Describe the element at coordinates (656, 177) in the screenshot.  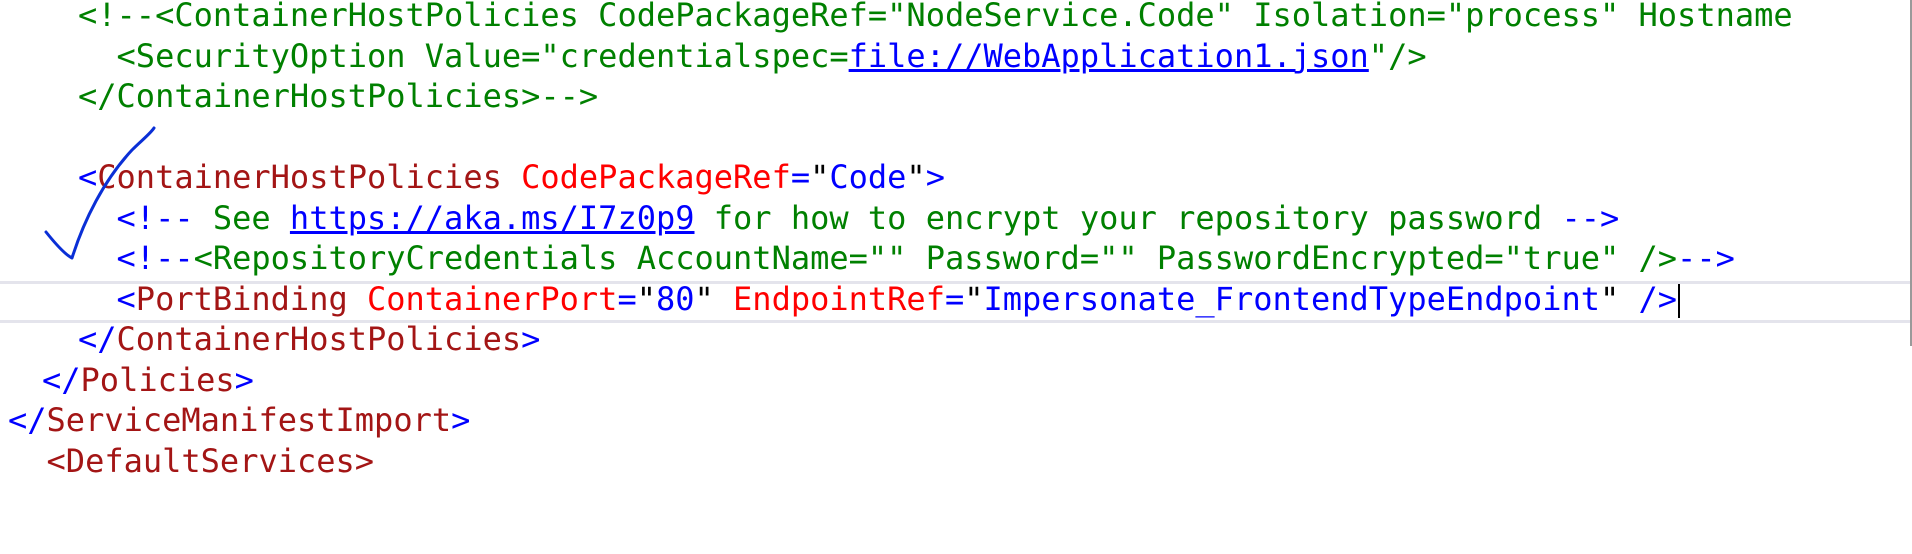
I see `xml-attribute-name: CodePackageRef` at that location.